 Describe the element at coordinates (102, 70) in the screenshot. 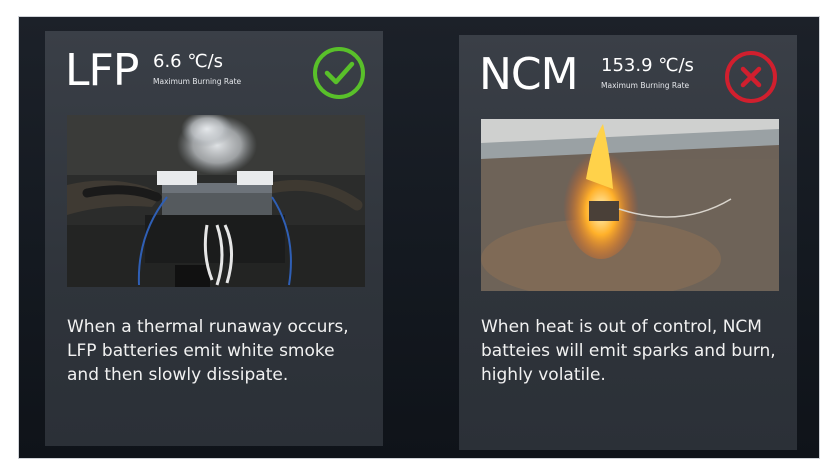

I see `lfp-title: LFP` at that location.